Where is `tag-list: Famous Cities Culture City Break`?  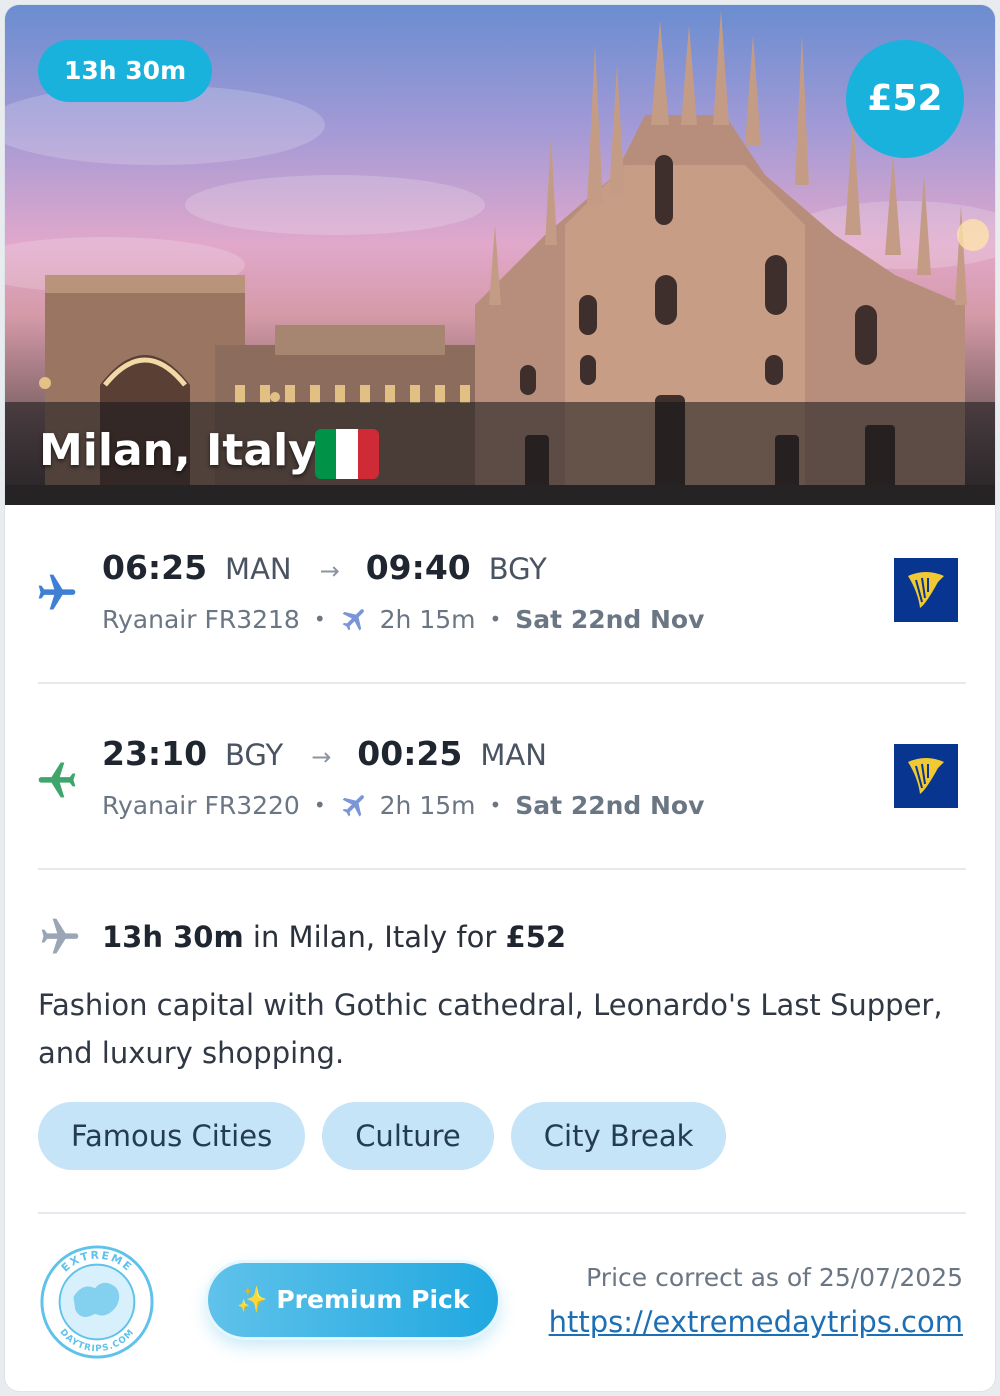
tag-list: Famous Cities Culture City Break is located at coordinates (390, 1136).